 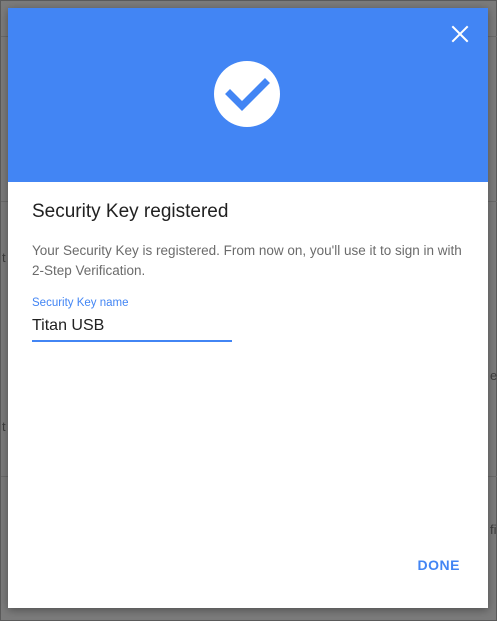 I want to click on checkmark-circle-icon, so click(x=247, y=94).